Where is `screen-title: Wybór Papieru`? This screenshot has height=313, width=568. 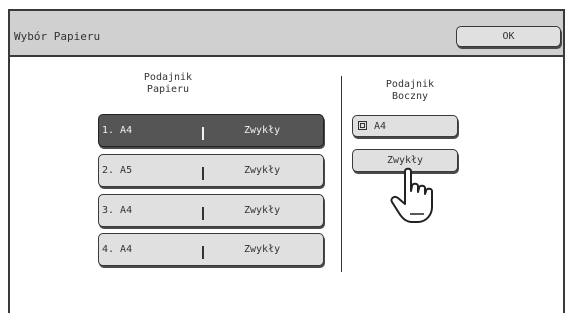
screen-title: Wybór Papieru is located at coordinates (57, 36).